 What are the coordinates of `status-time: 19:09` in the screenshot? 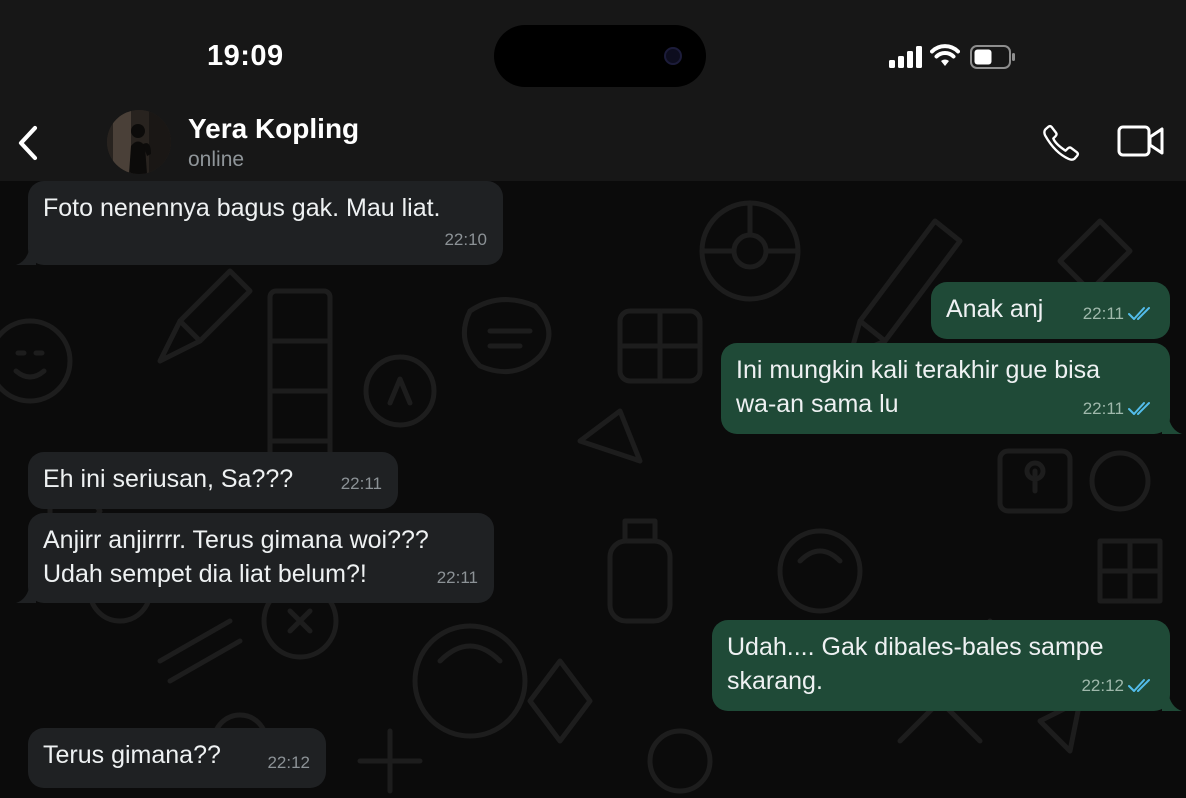 It's located at (245, 56).